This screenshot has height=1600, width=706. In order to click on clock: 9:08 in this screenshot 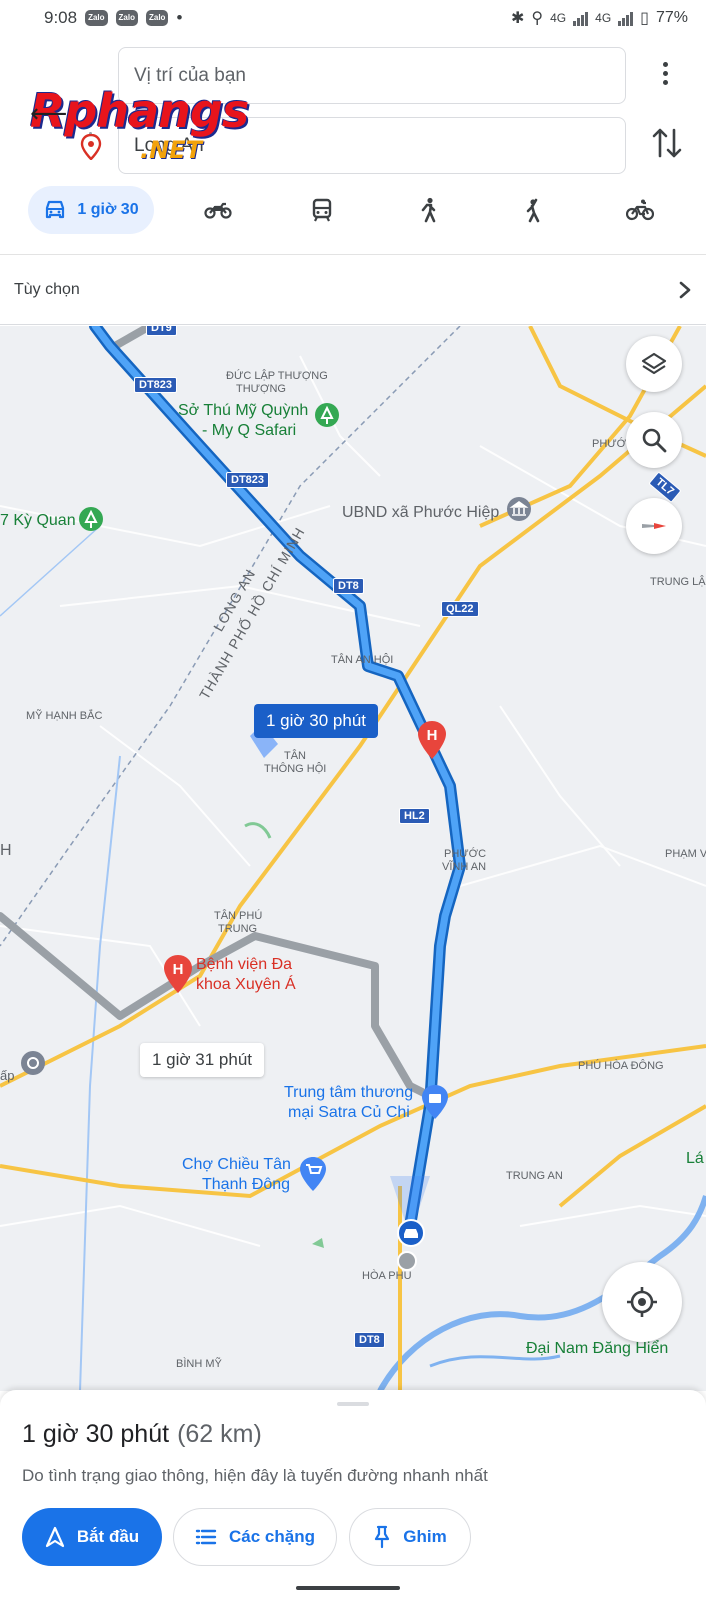, I will do `click(61, 17)`.